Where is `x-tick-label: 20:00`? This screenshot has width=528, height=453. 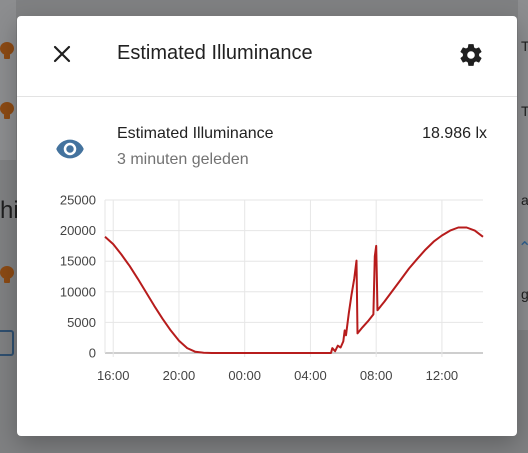 x-tick-label: 20:00 is located at coordinates (179, 375).